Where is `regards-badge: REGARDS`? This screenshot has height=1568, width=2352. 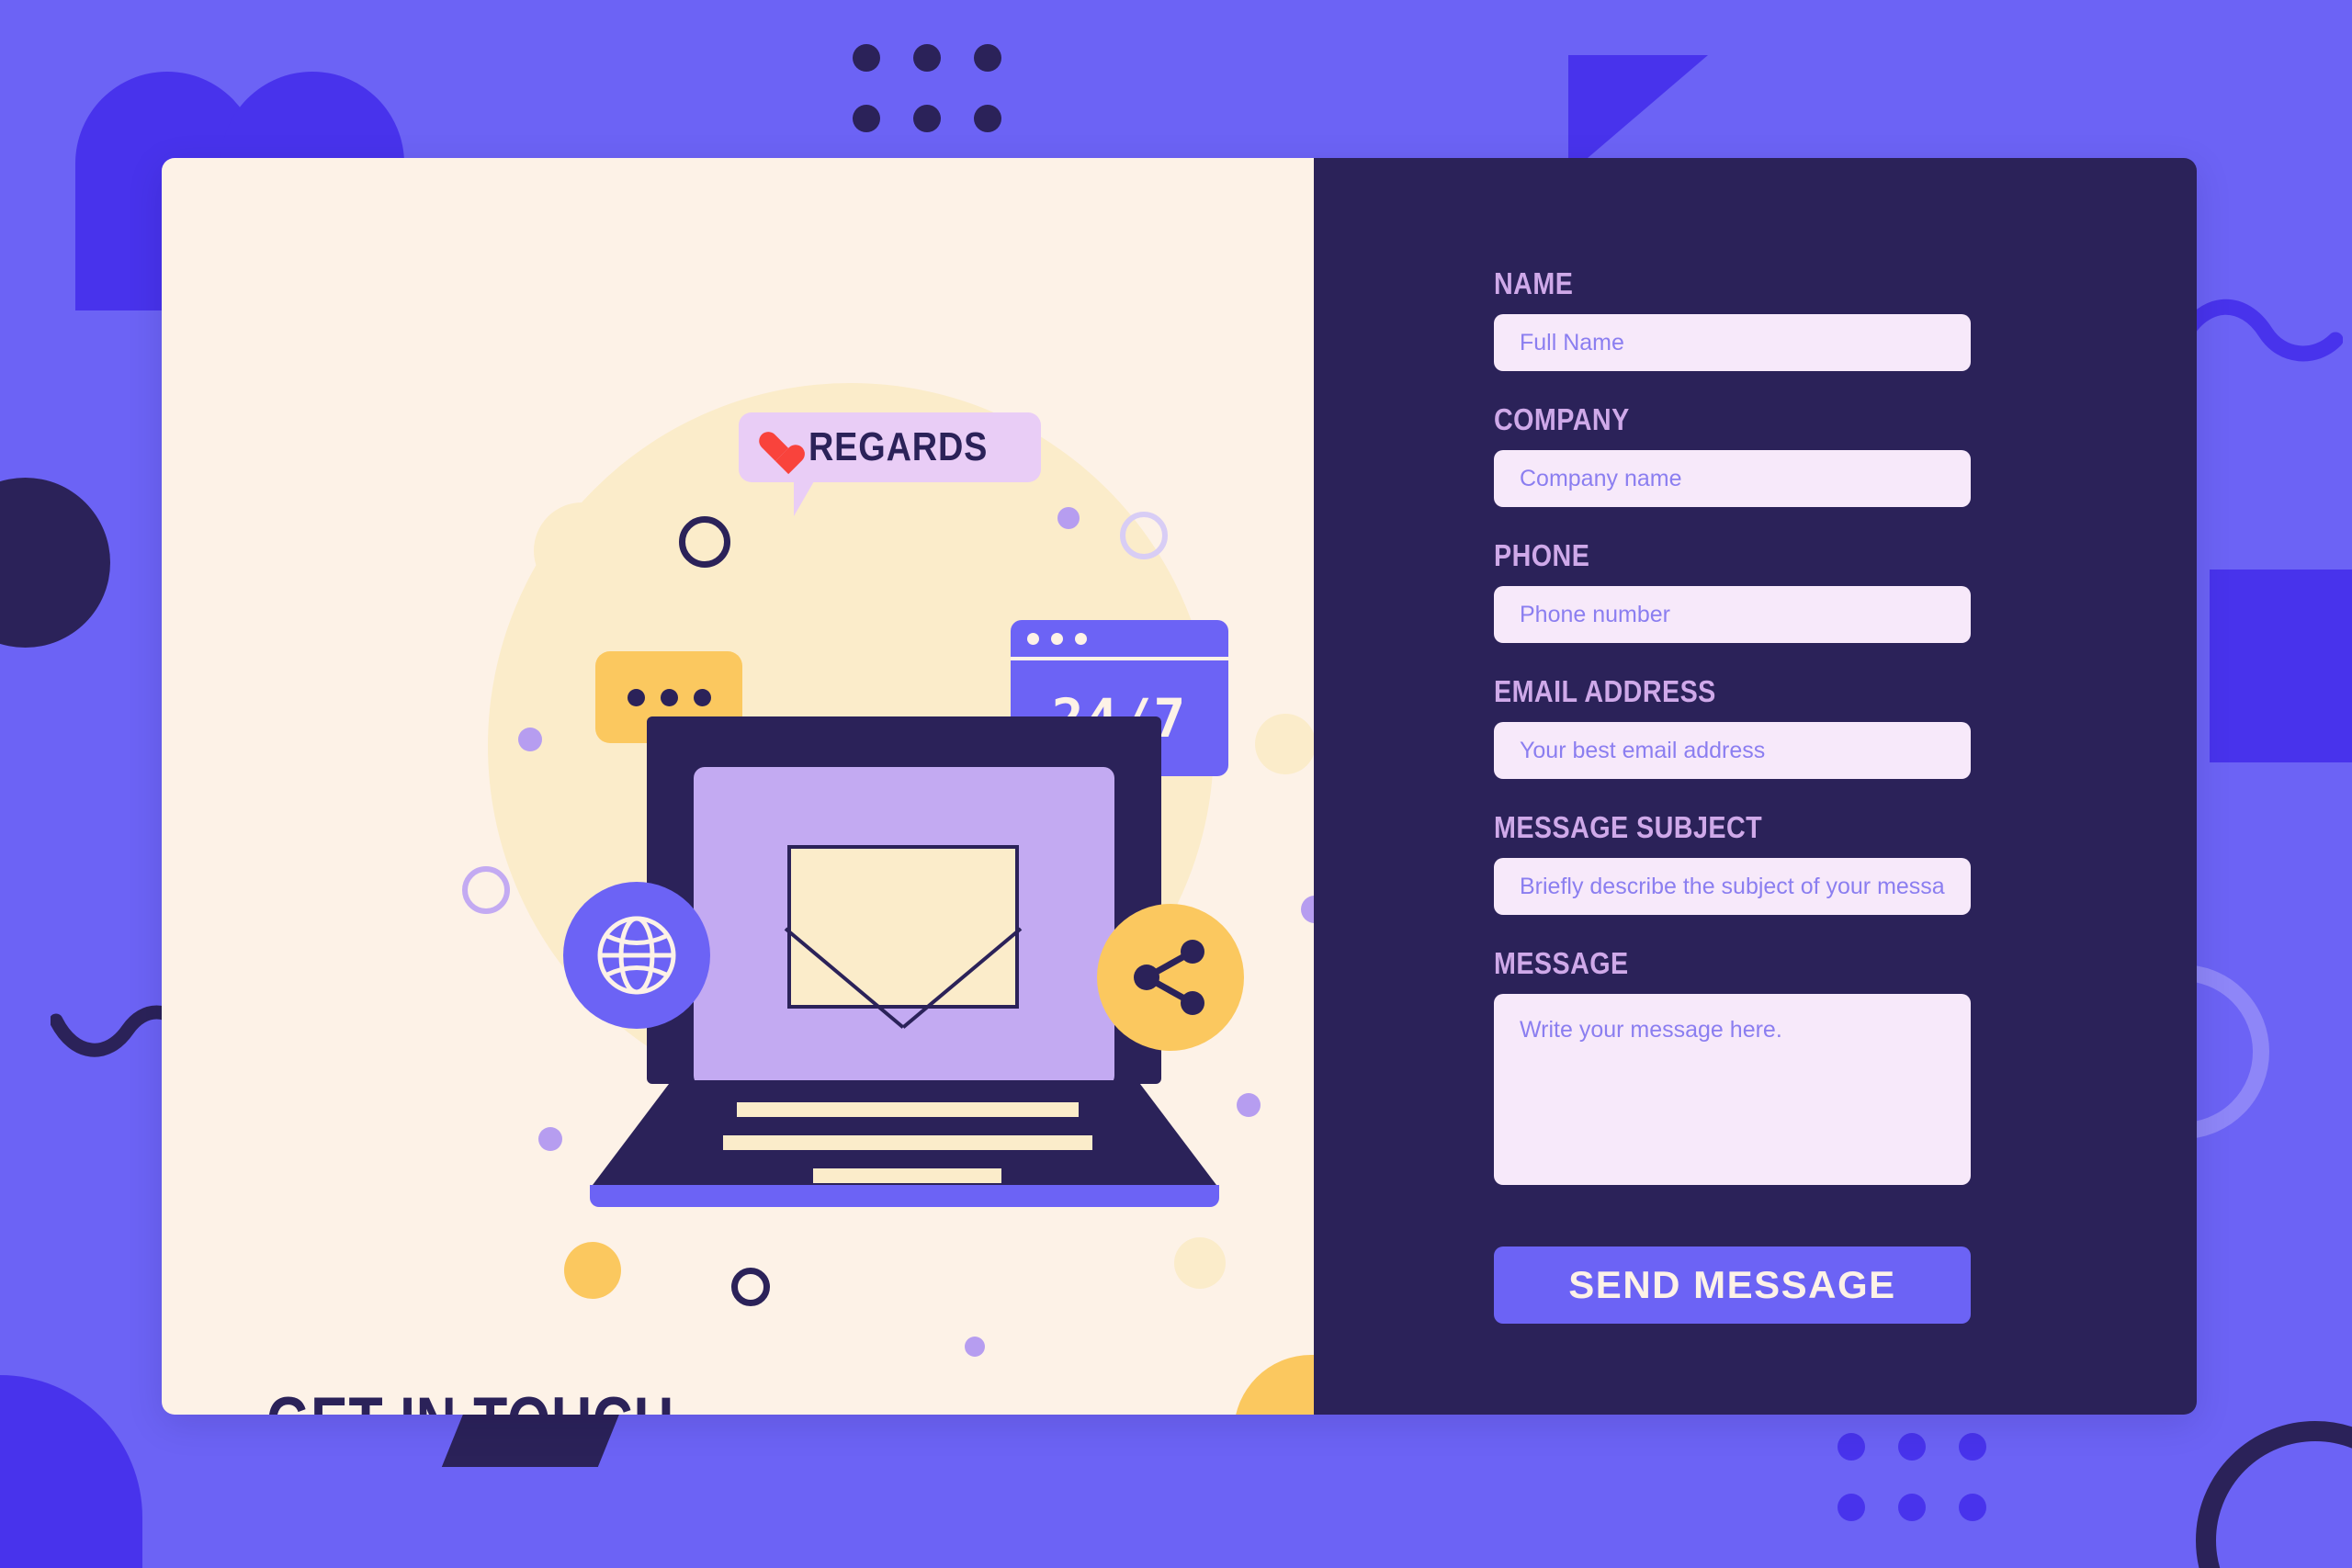
regards-badge: REGARDS is located at coordinates (890, 464).